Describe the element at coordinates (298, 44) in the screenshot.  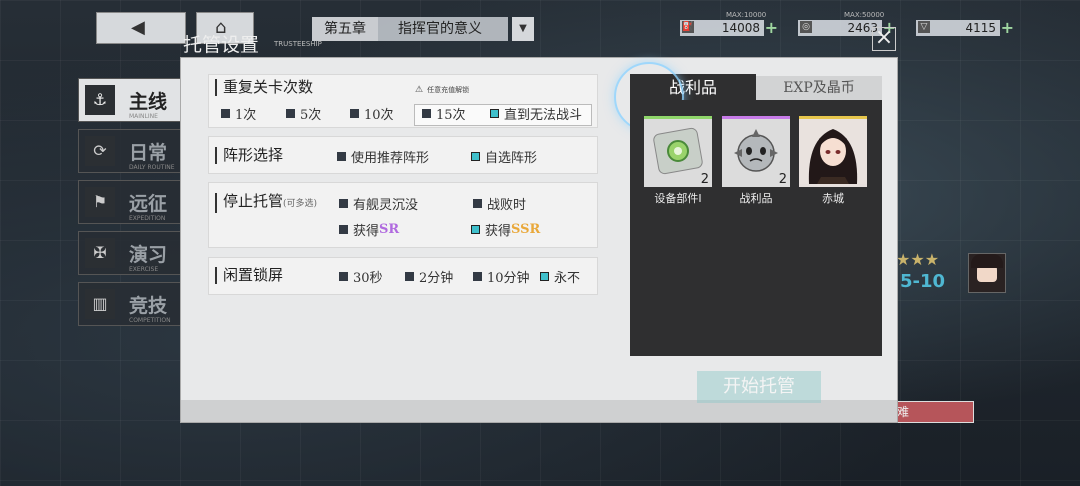
I see `dialog-subtitle: TRUSTEESHIP` at that location.